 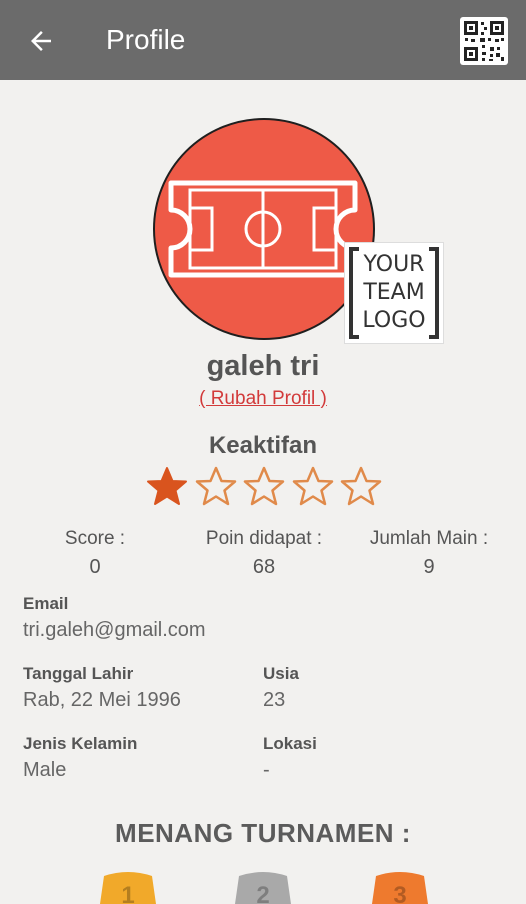 I want to click on gender-value: Male, so click(x=45, y=770).